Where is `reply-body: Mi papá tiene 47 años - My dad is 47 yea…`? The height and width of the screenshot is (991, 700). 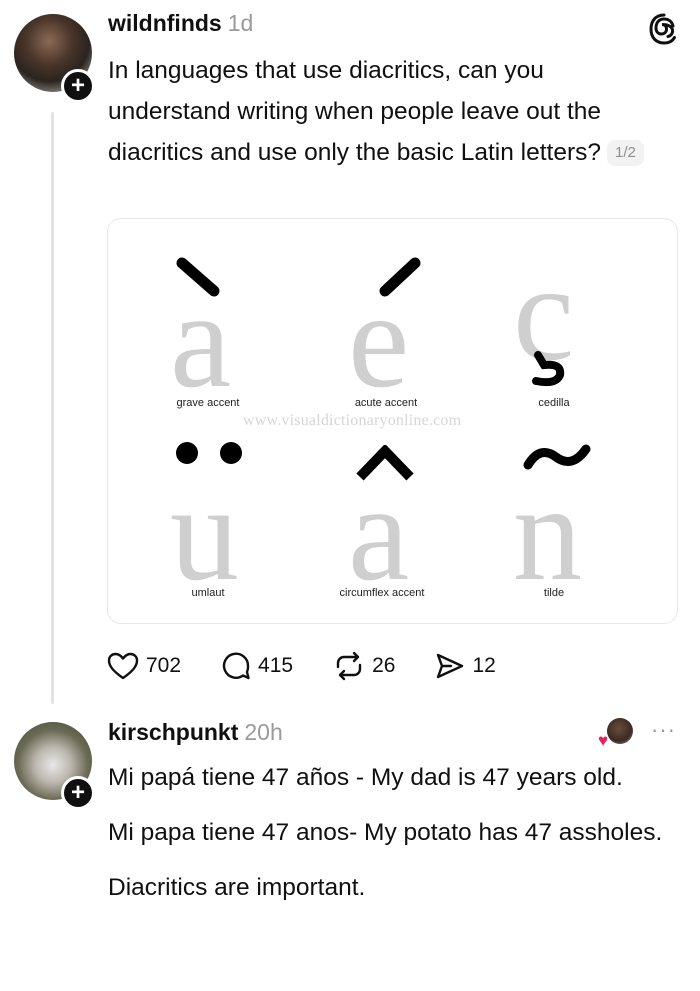 reply-body: Mi papá tiene 47 años - My dad is 47 yea… is located at coordinates (388, 839).